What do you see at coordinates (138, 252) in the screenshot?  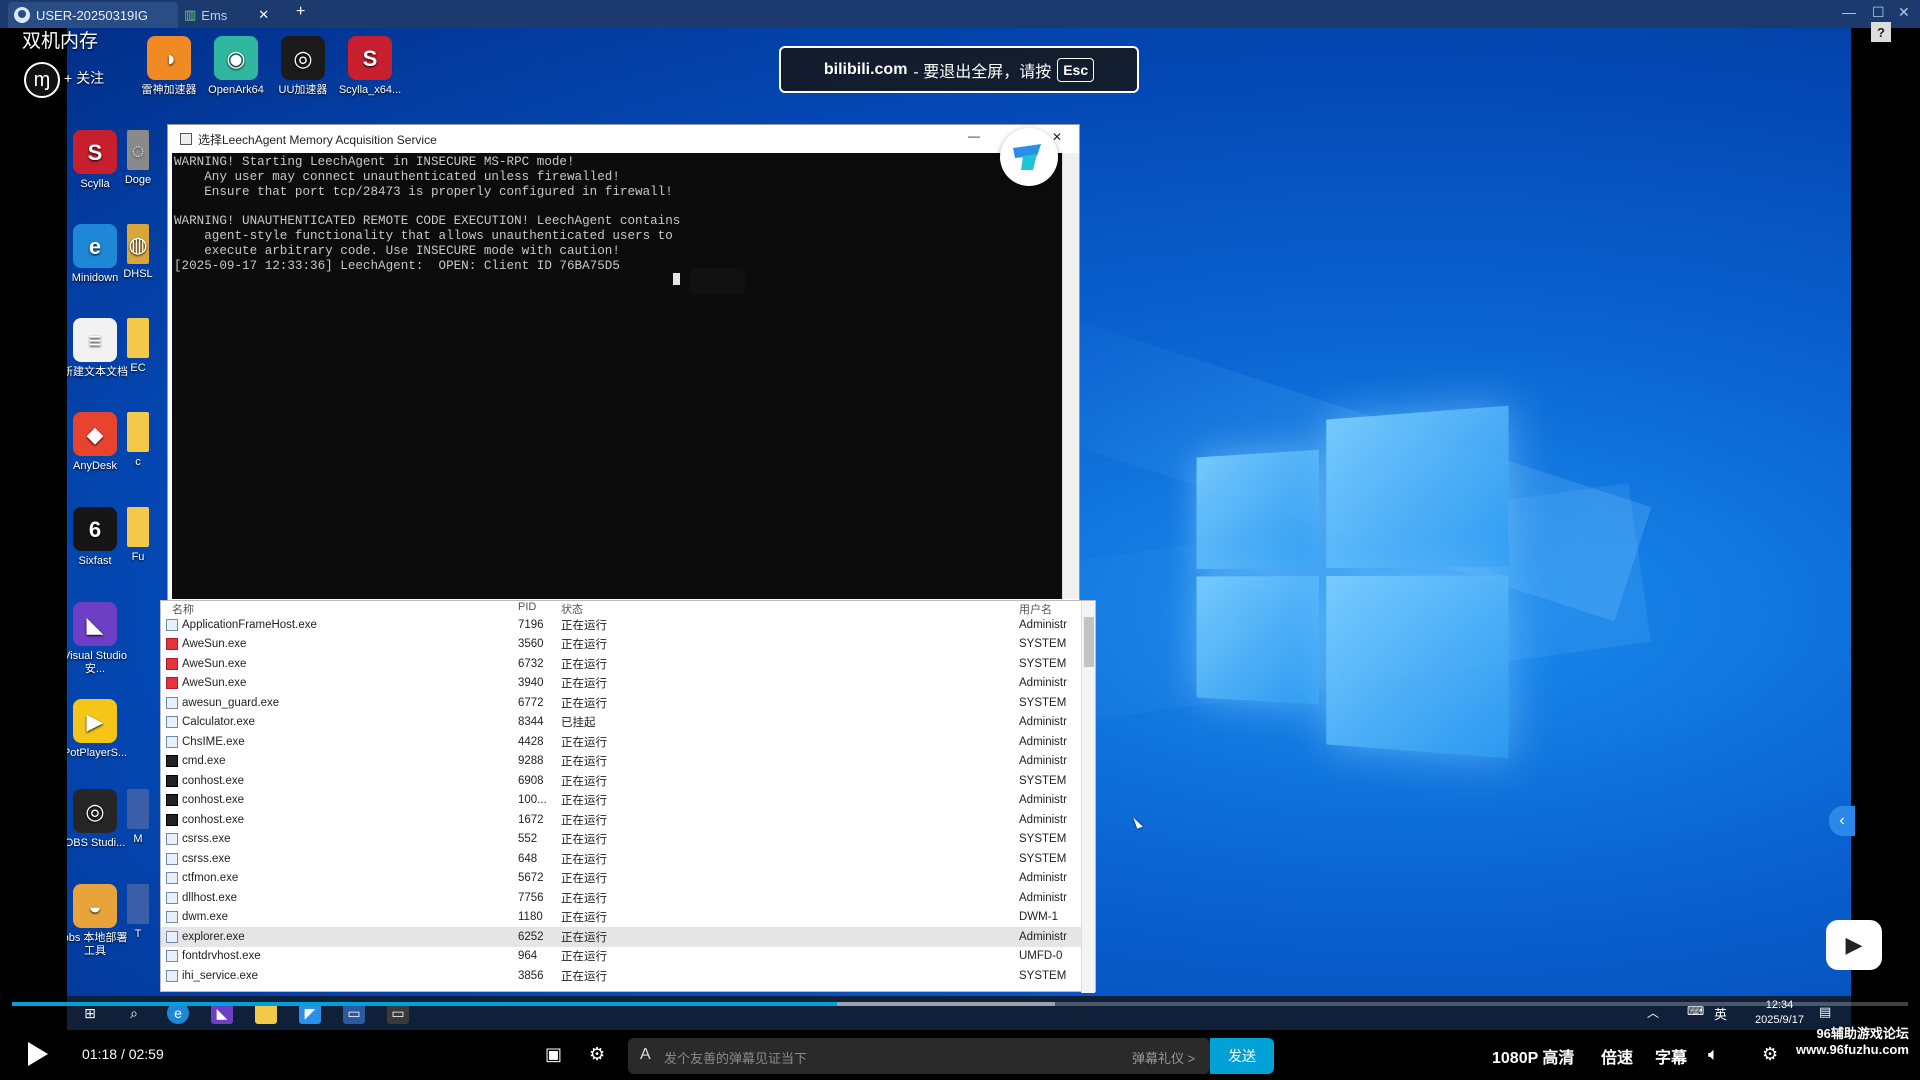 I see `desktop-icon: ◍ DHSL` at bounding box center [138, 252].